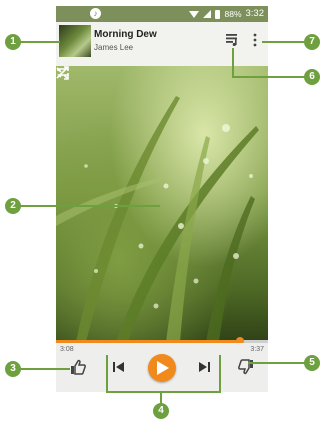 The height and width of the screenshot is (421, 322). I want to click on music-notification-icon: ♪, so click(95, 13).